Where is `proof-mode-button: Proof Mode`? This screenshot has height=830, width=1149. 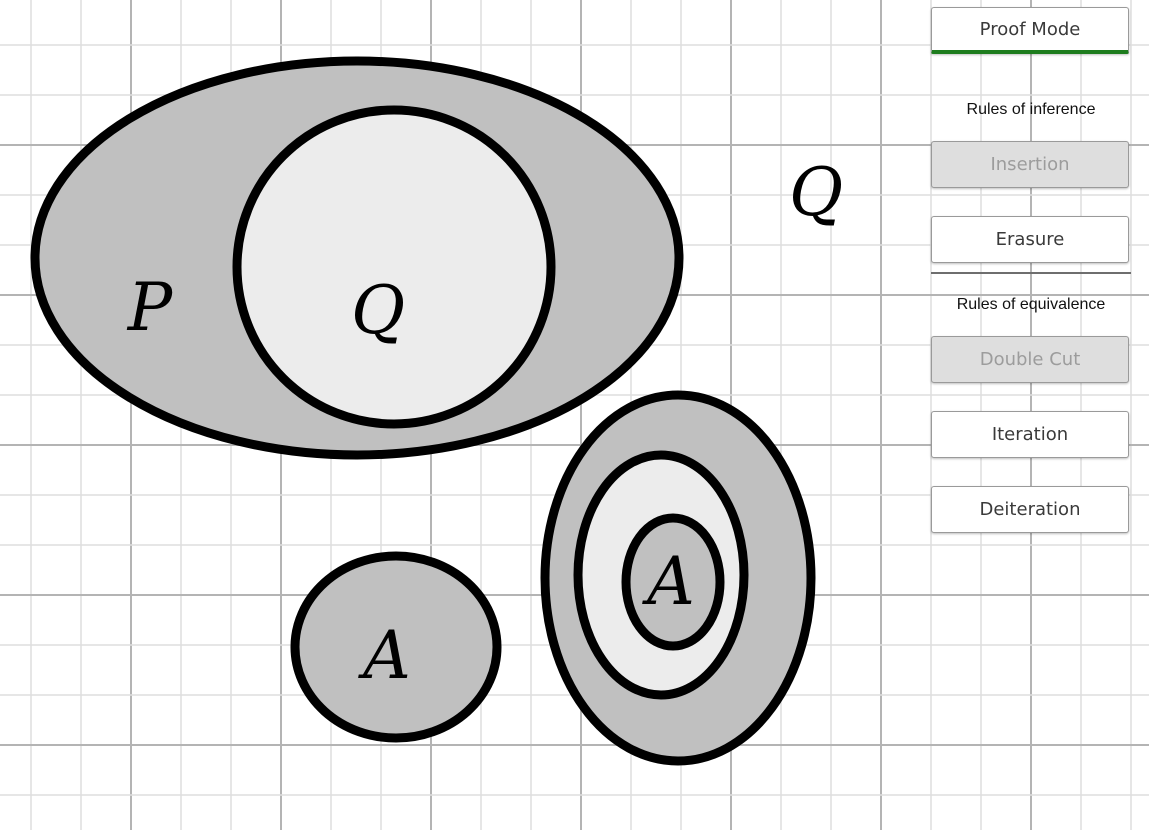 proof-mode-button: Proof Mode is located at coordinates (1030, 30).